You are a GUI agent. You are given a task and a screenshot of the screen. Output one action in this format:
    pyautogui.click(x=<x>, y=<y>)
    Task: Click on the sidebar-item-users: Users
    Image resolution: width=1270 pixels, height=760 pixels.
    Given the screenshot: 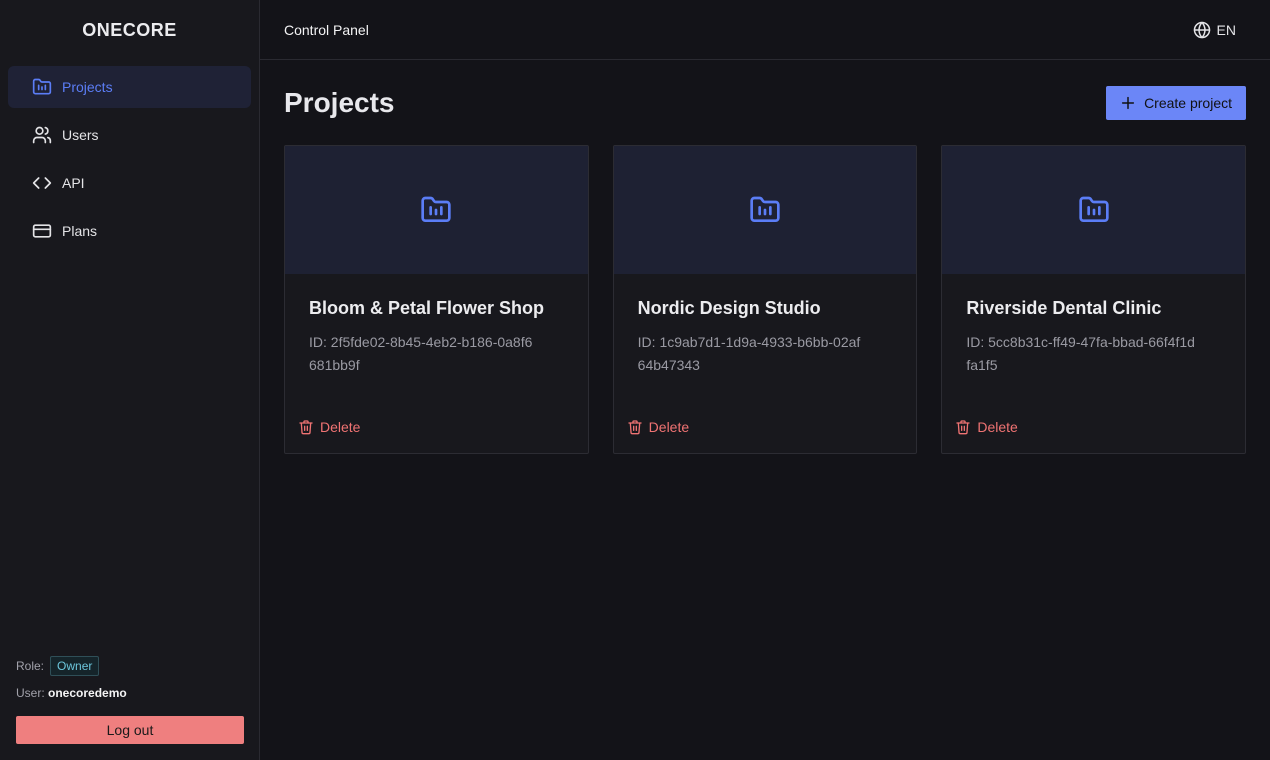 What is the action you would take?
    pyautogui.click(x=129, y=135)
    